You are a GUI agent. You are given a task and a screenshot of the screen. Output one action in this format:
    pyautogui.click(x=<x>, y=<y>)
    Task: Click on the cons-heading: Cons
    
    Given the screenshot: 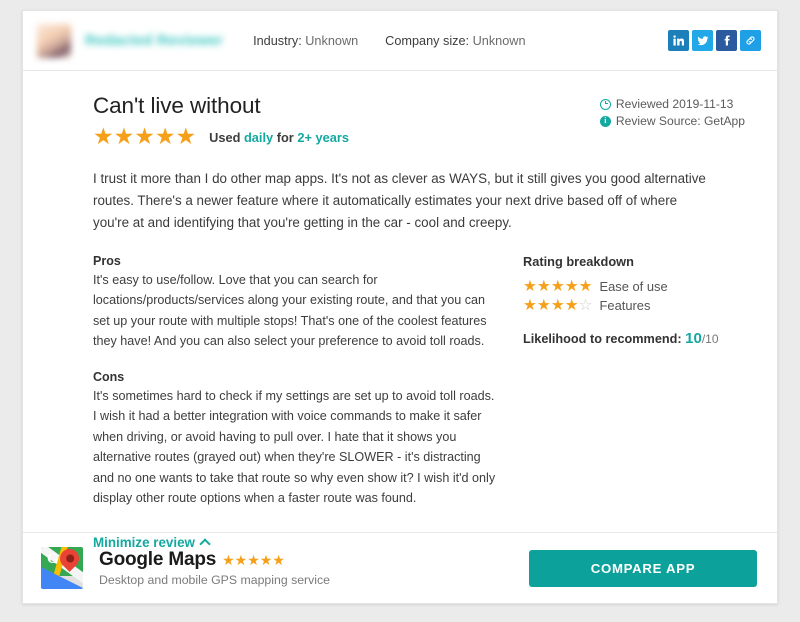 What is the action you would take?
    pyautogui.click(x=109, y=376)
    